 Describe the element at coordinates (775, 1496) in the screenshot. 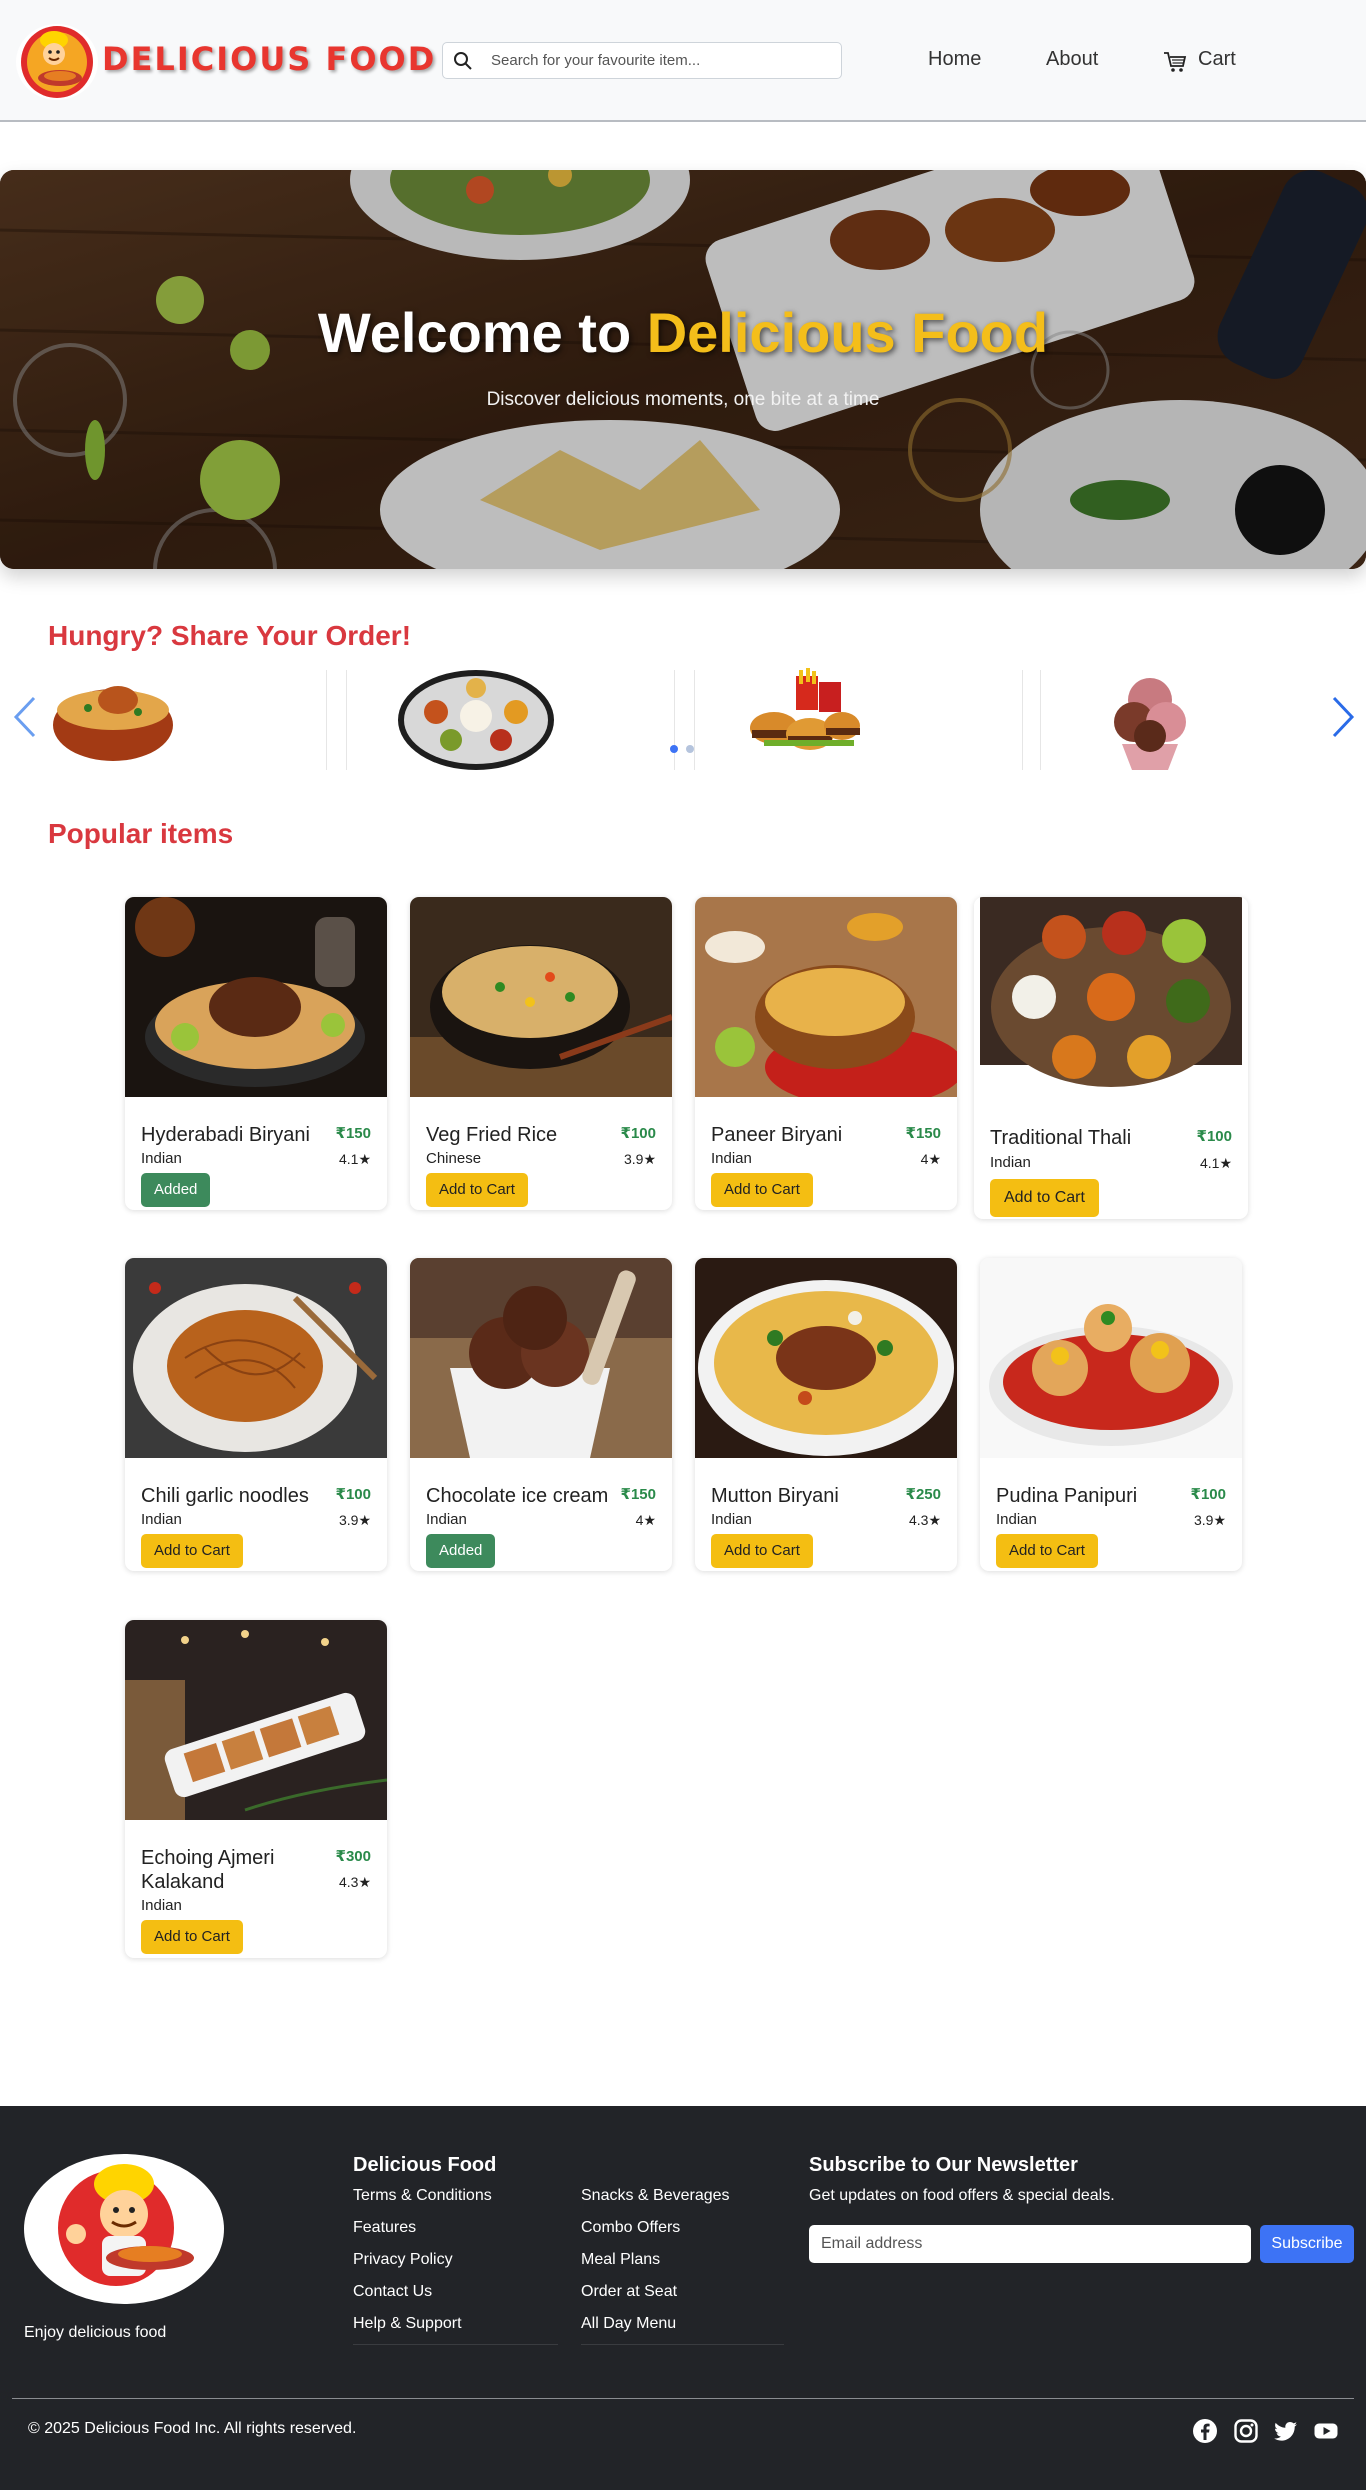

I see `food-name: Mutton Biryani` at that location.